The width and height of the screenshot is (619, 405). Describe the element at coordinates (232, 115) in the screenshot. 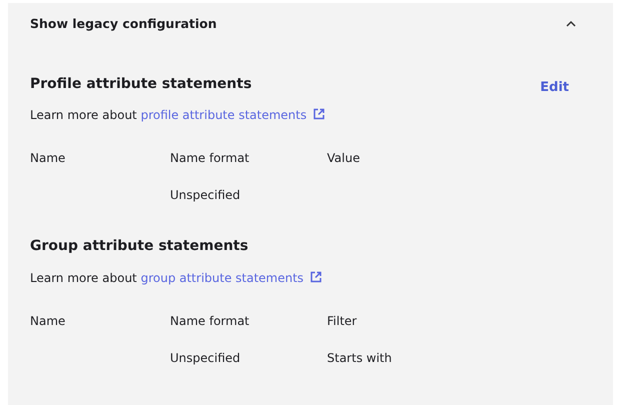

I see `learn-more-link: profile attribute statements` at that location.